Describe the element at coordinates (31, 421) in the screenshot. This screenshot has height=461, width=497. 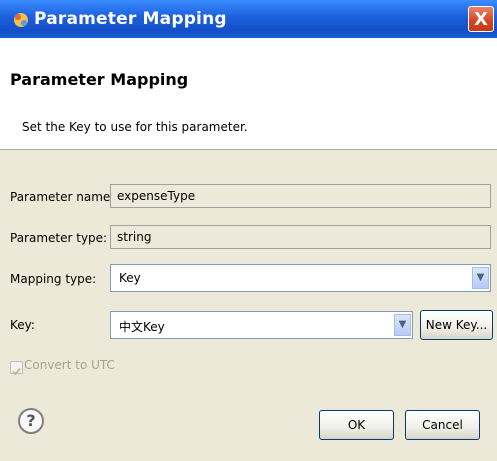
I see `help-icon: ?` at that location.